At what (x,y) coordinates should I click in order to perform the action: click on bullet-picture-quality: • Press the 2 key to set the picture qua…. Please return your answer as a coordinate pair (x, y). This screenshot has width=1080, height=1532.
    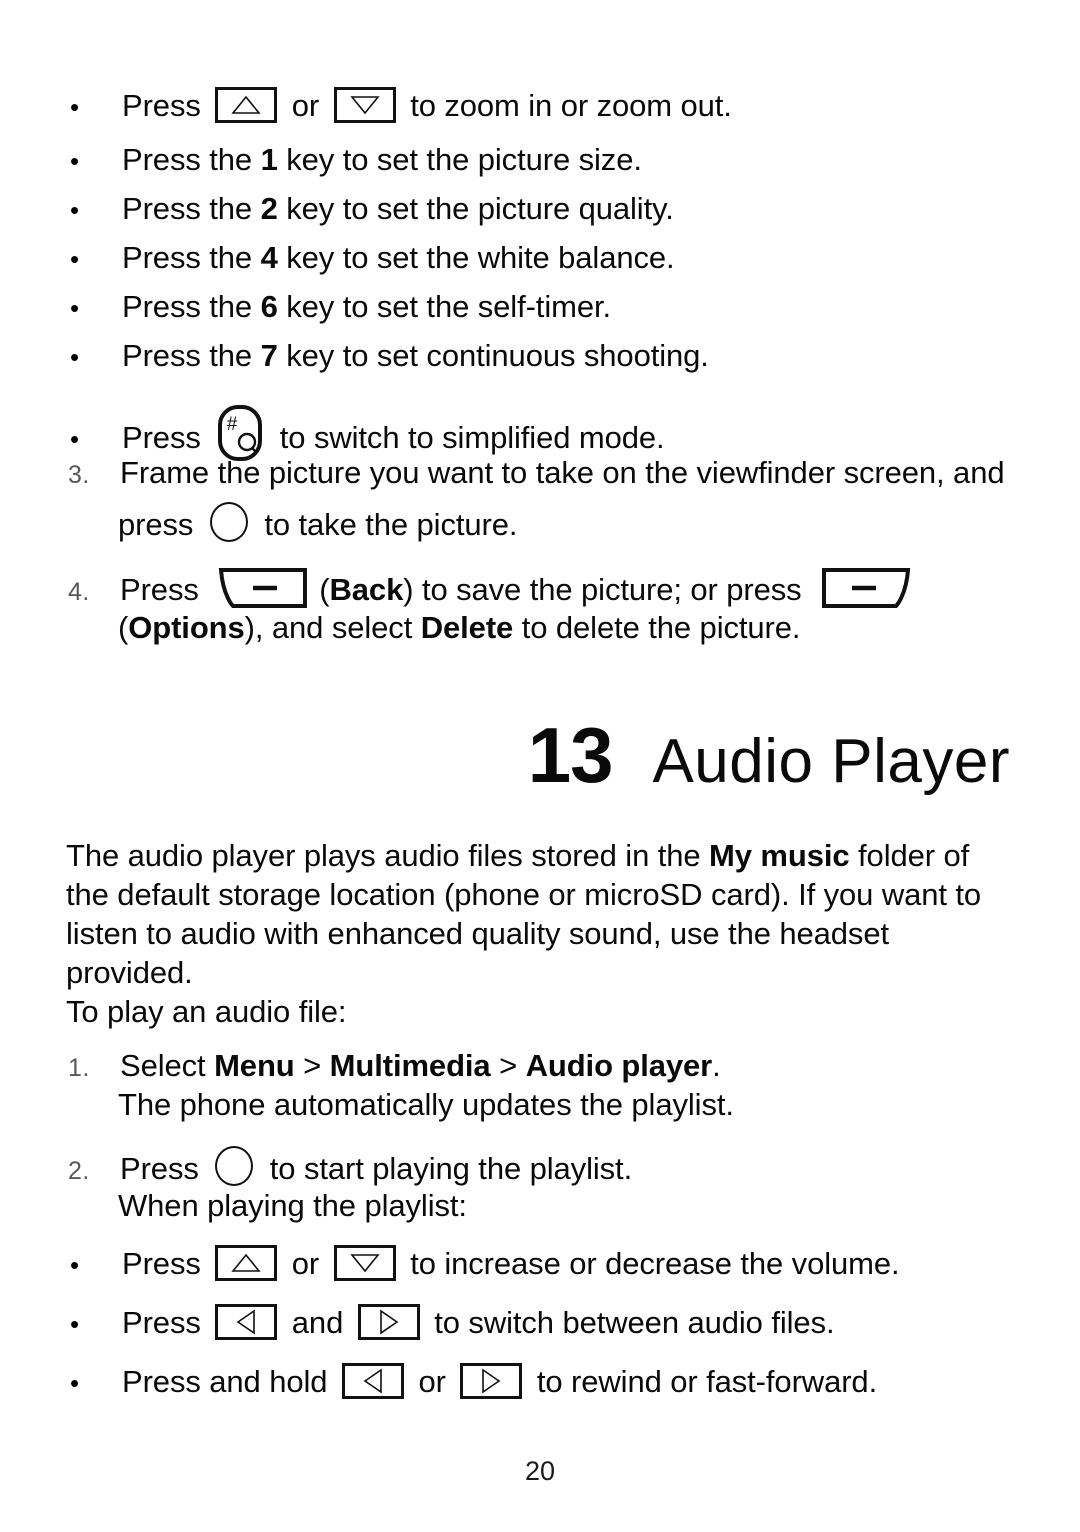
    Looking at the image, I should click on (546, 208).